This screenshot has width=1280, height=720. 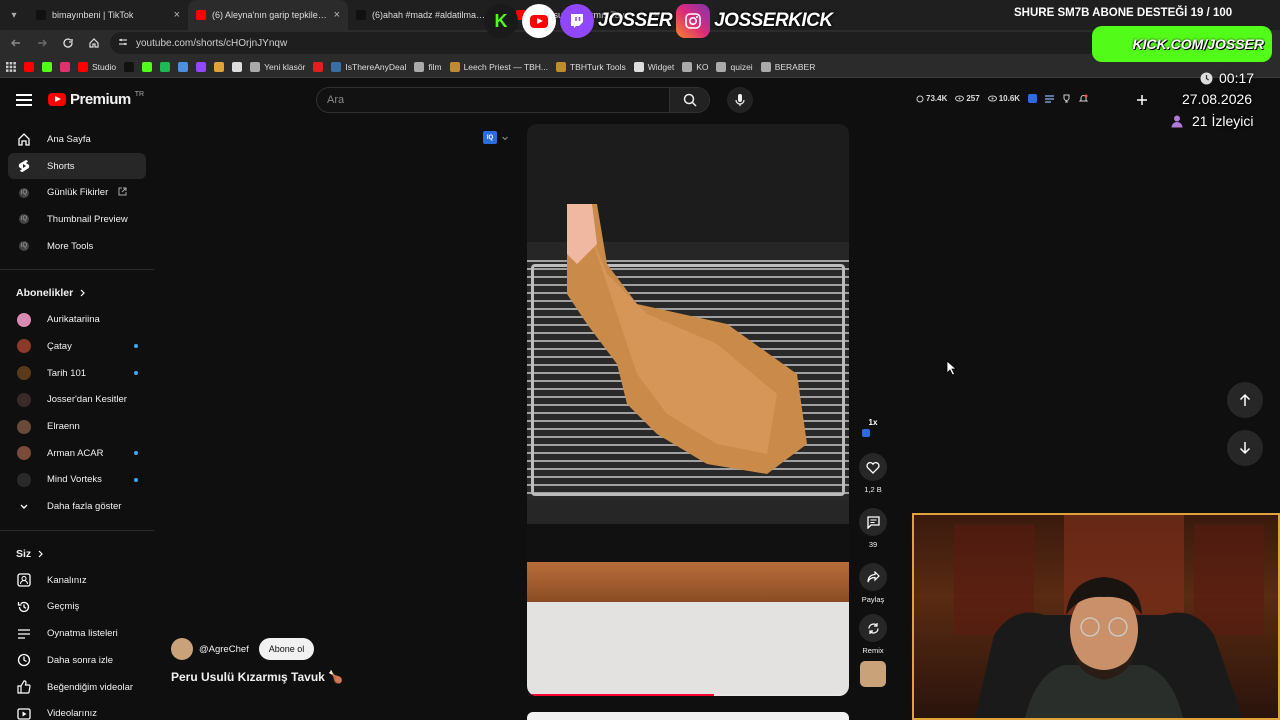 What do you see at coordinates (873, 599) in the screenshot?
I see `share-label: Paylaş` at bounding box center [873, 599].